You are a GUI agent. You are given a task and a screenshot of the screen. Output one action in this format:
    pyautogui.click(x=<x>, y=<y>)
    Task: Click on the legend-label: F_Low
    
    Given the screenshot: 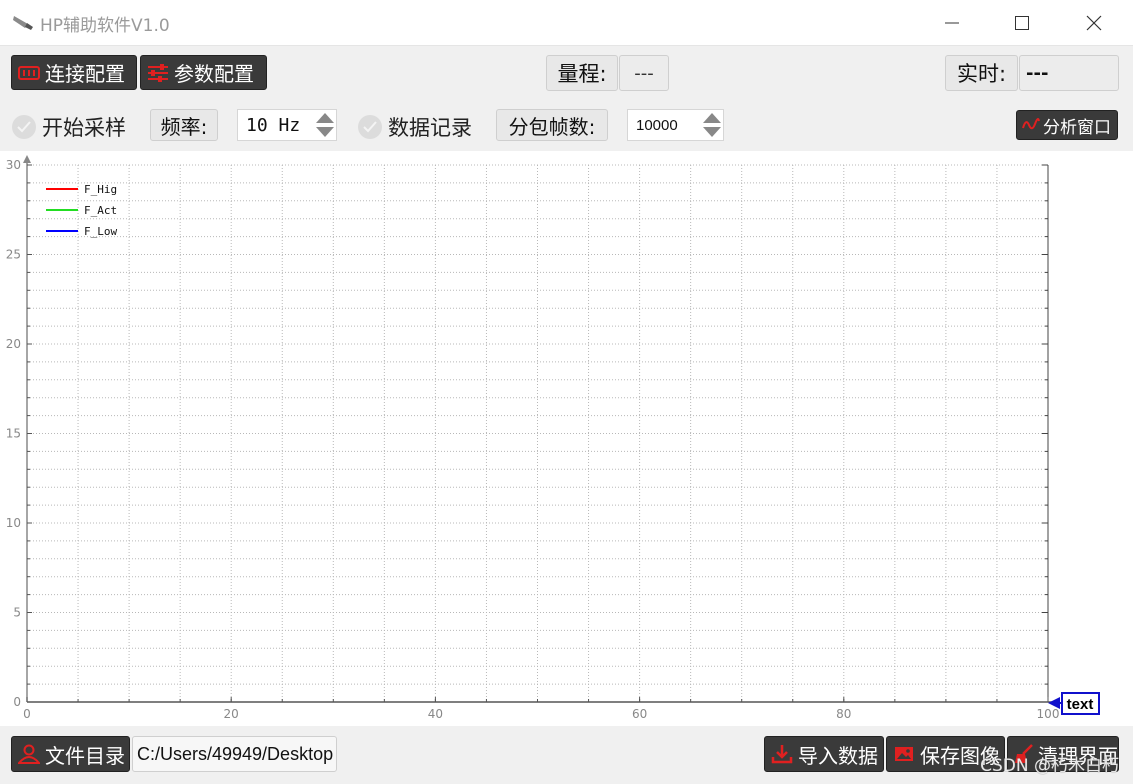 What is the action you would take?
    pyautogui.click(x=100, y=231)
    